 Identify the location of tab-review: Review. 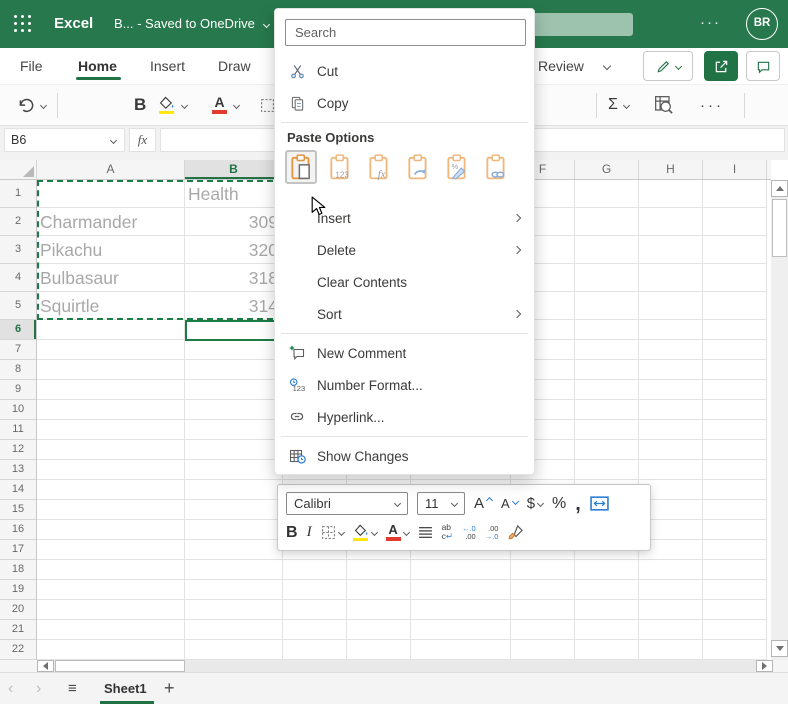
(561, 66).